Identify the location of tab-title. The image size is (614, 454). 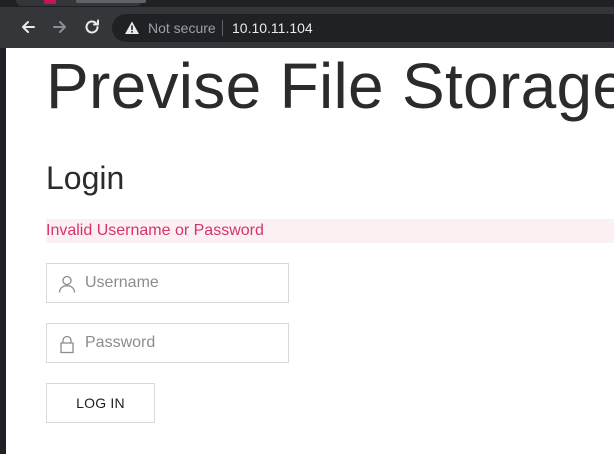
(111, 1).